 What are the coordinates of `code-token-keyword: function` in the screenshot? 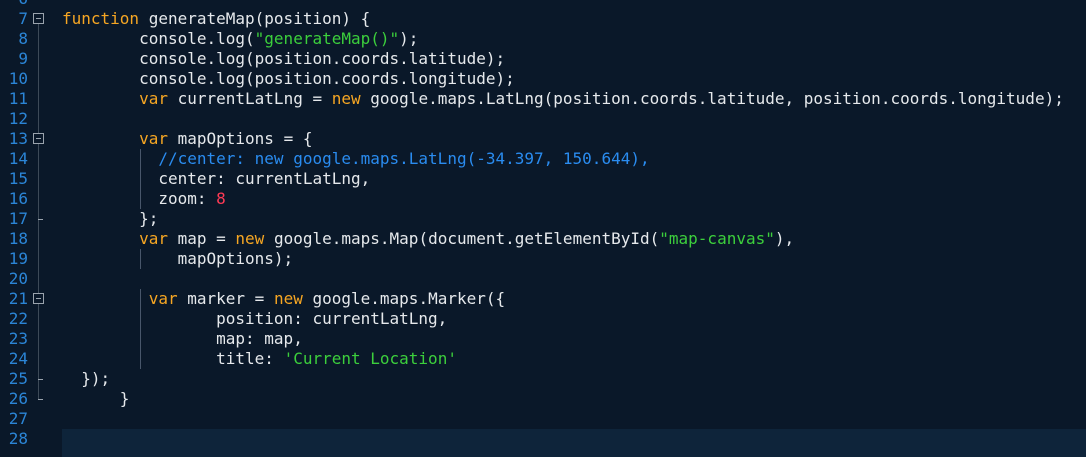 It's located at (101, 18).